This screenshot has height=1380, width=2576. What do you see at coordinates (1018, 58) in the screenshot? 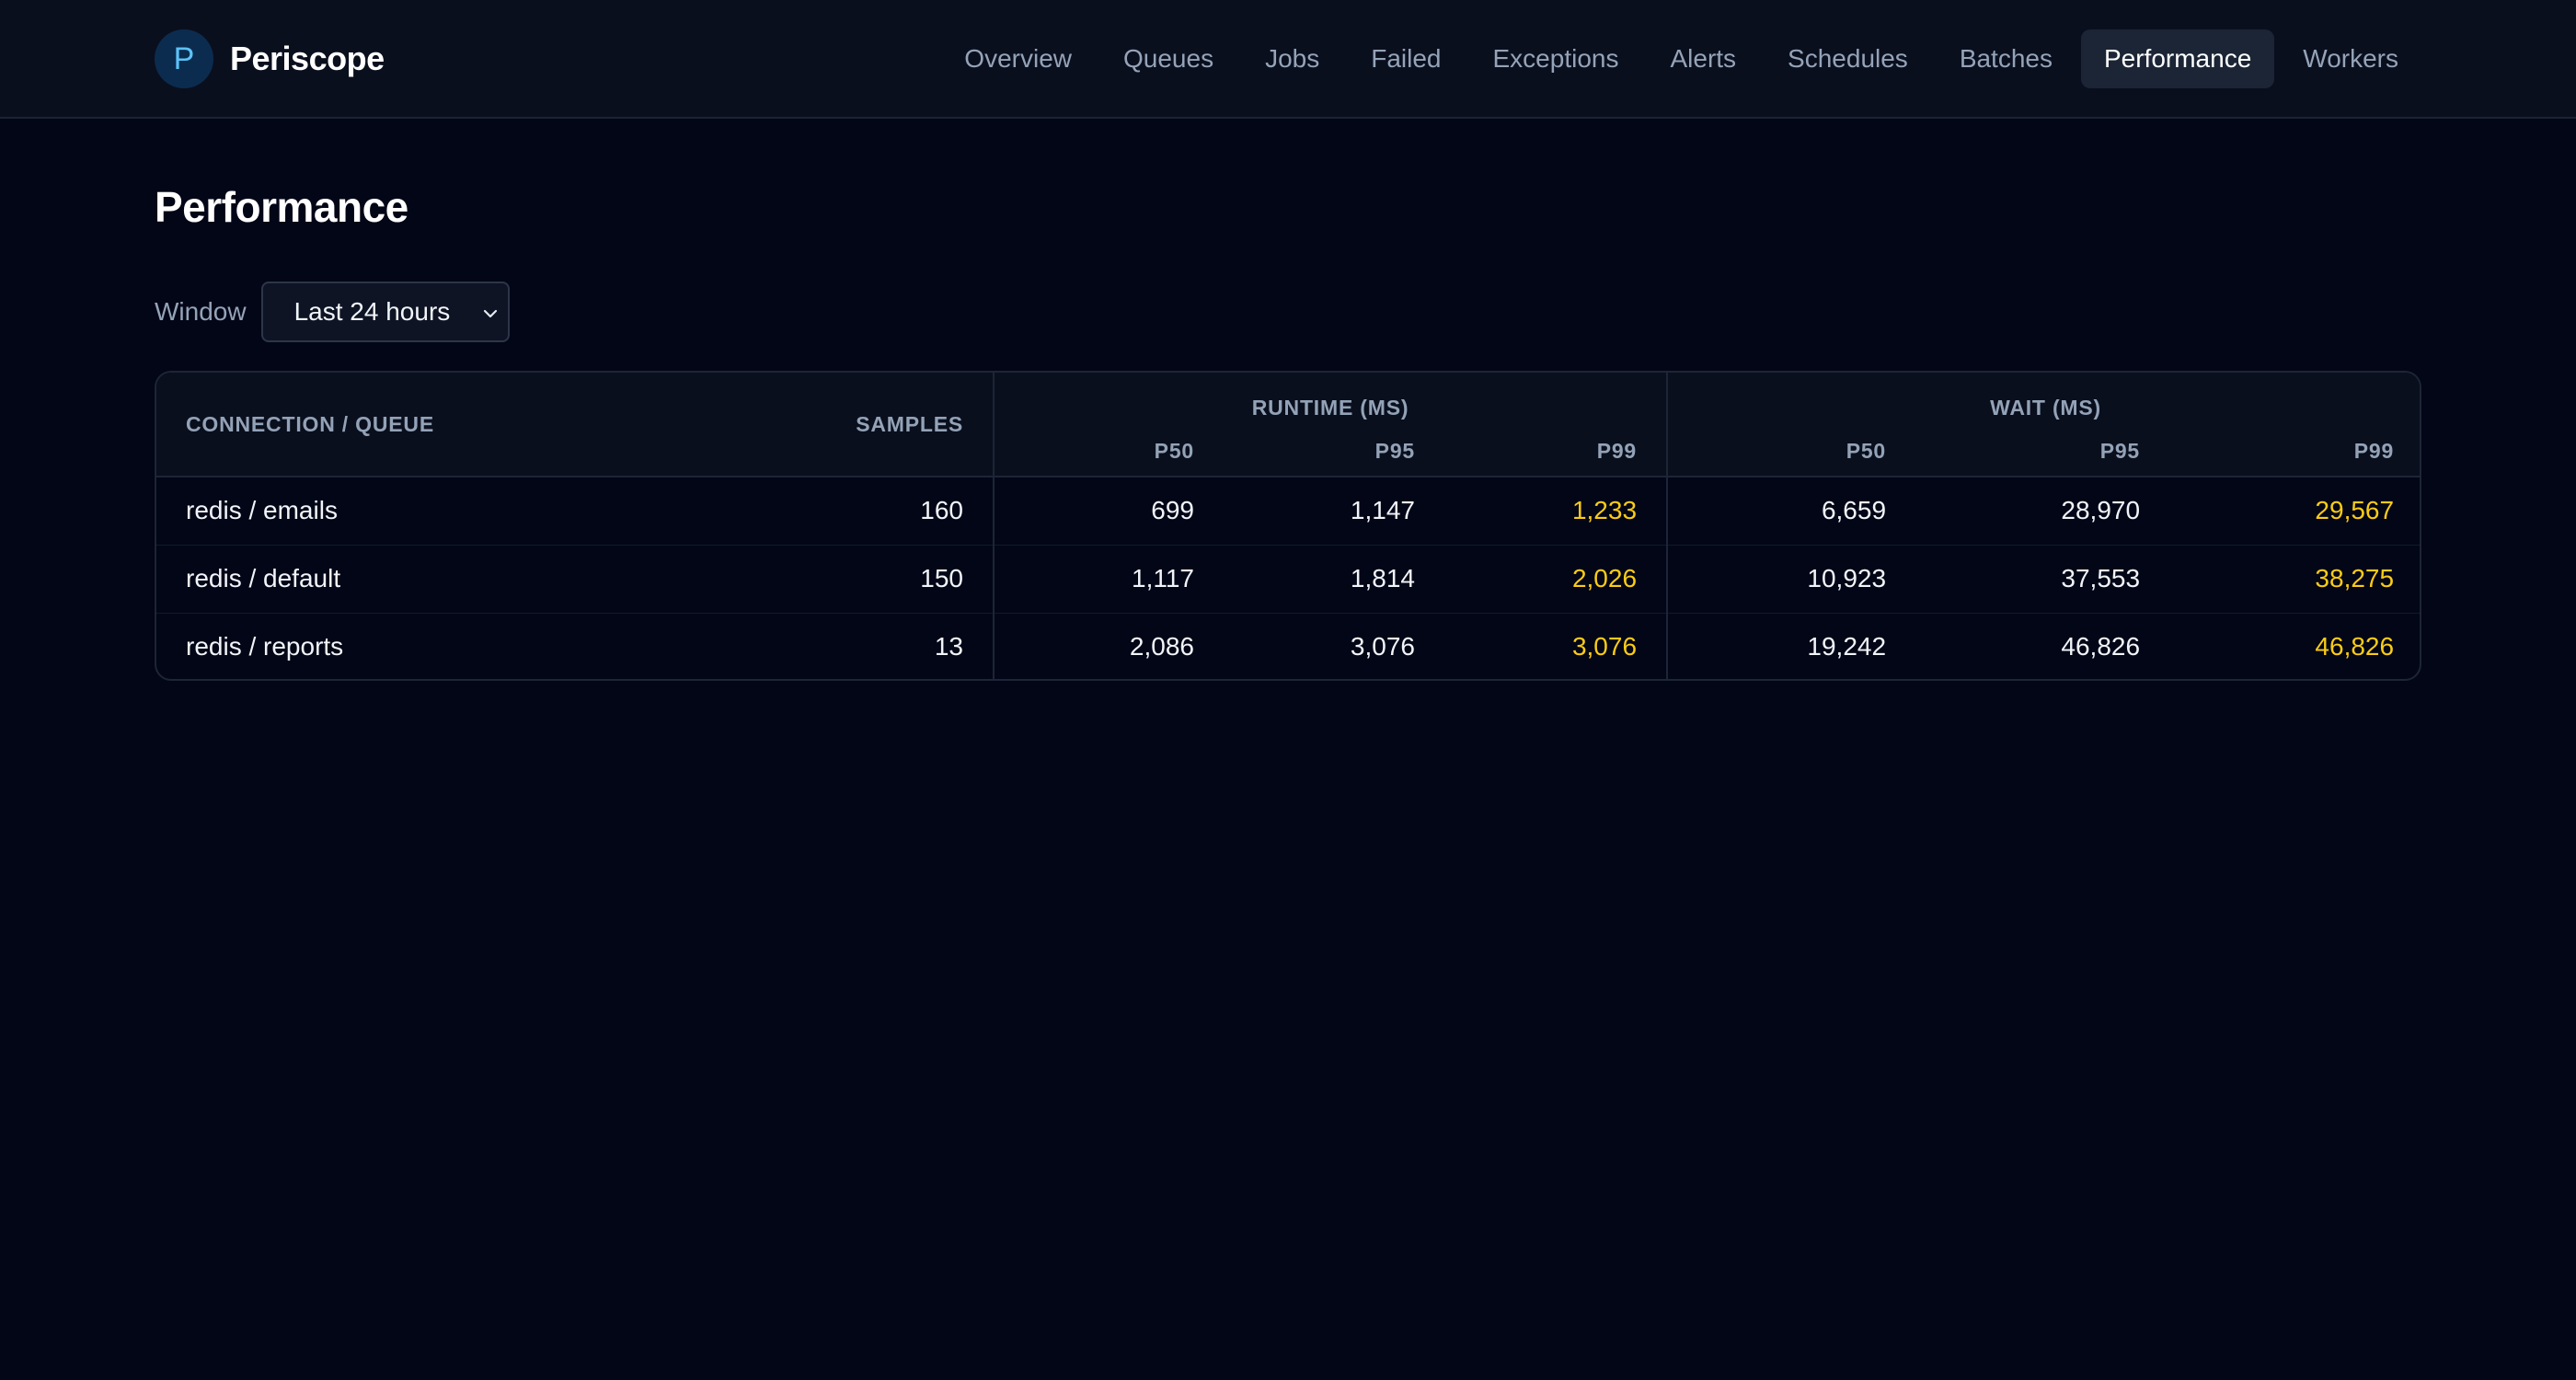
I see `nav-item-overview: Overview` at bounding box center [1018, 58].